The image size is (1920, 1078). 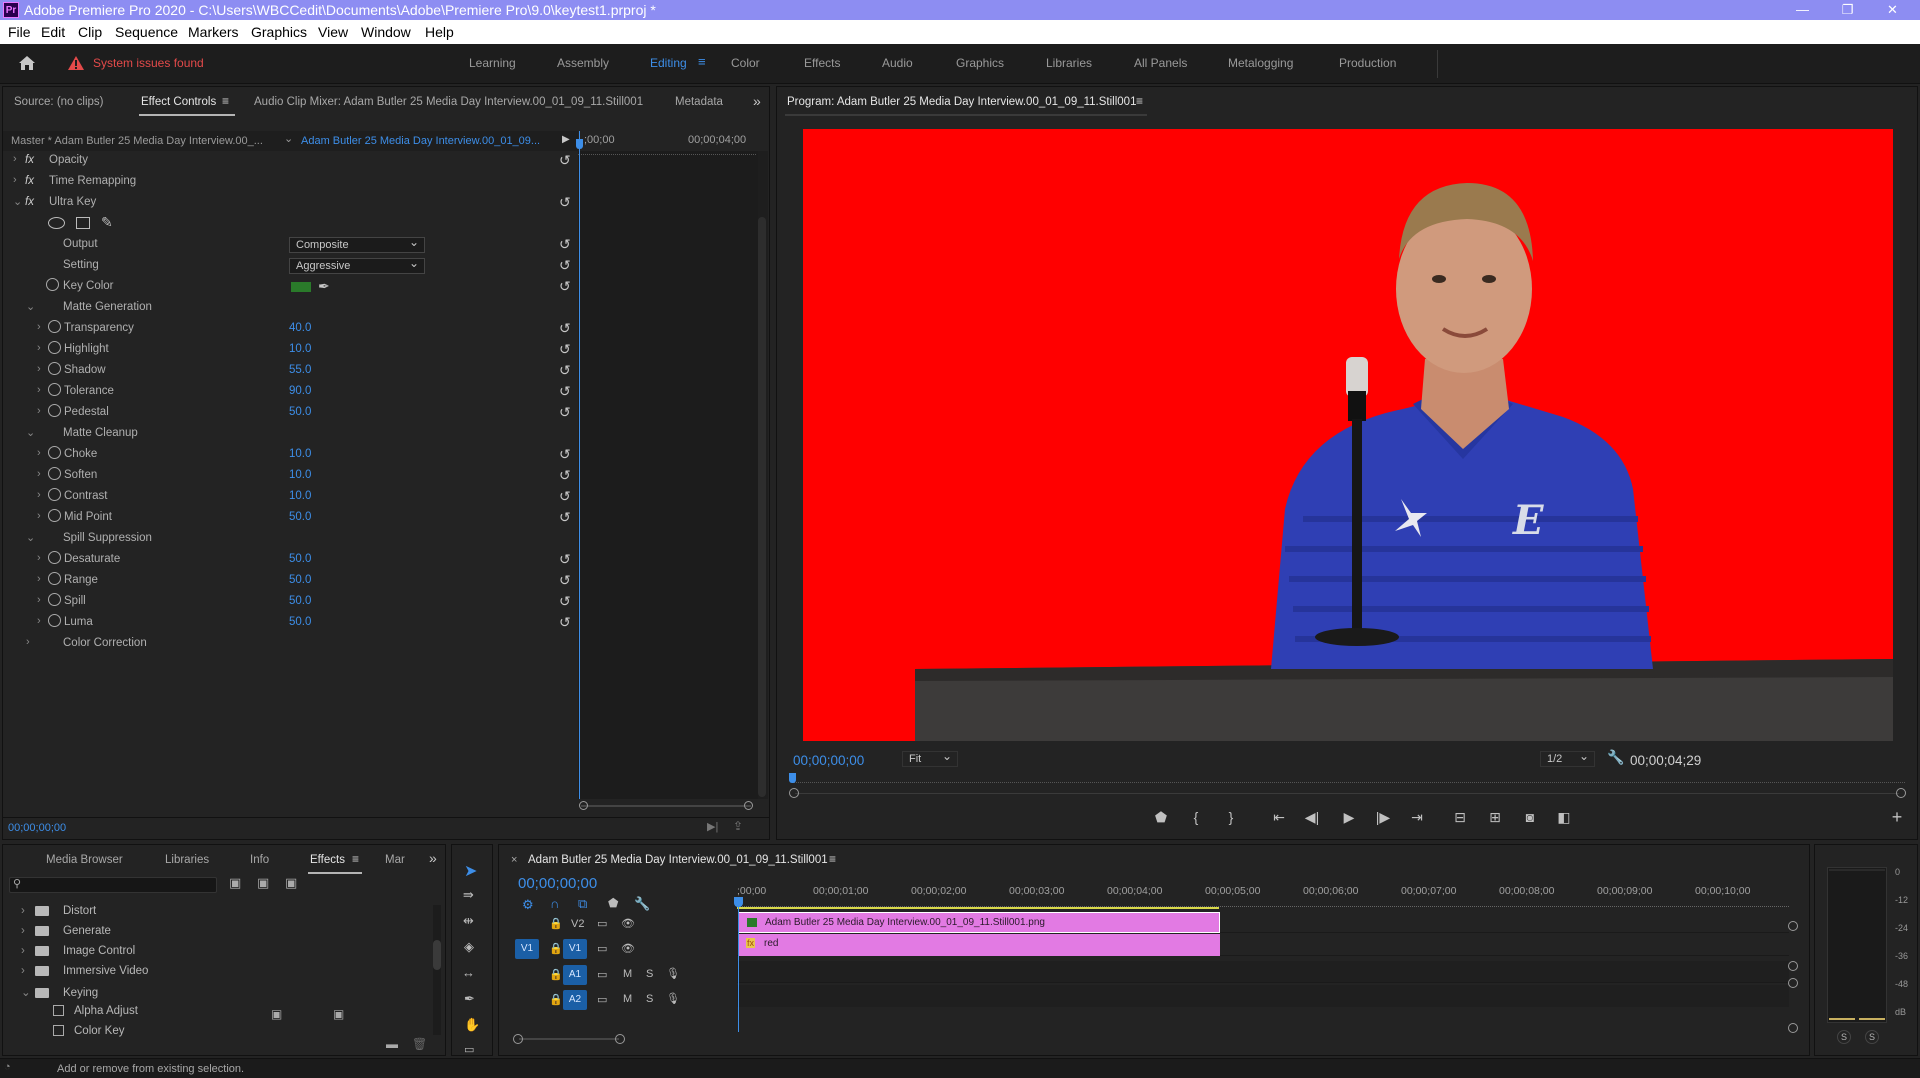 What do you see at coordinates (1901, 793) in the screenshot?
I see `program-zoom-right` at bounding box center [1901, 793].